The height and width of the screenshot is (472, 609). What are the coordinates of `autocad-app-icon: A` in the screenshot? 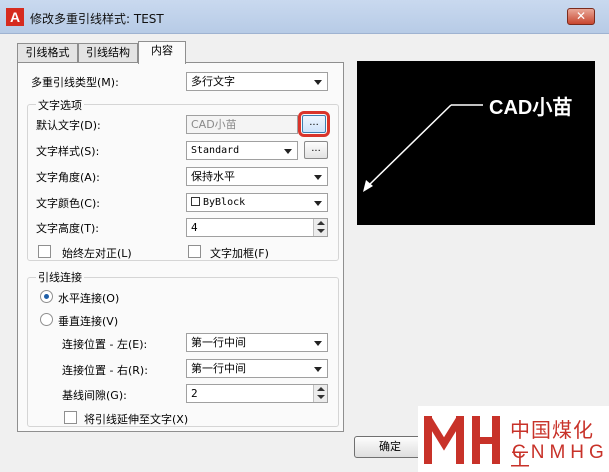 It's located at (15, 17).